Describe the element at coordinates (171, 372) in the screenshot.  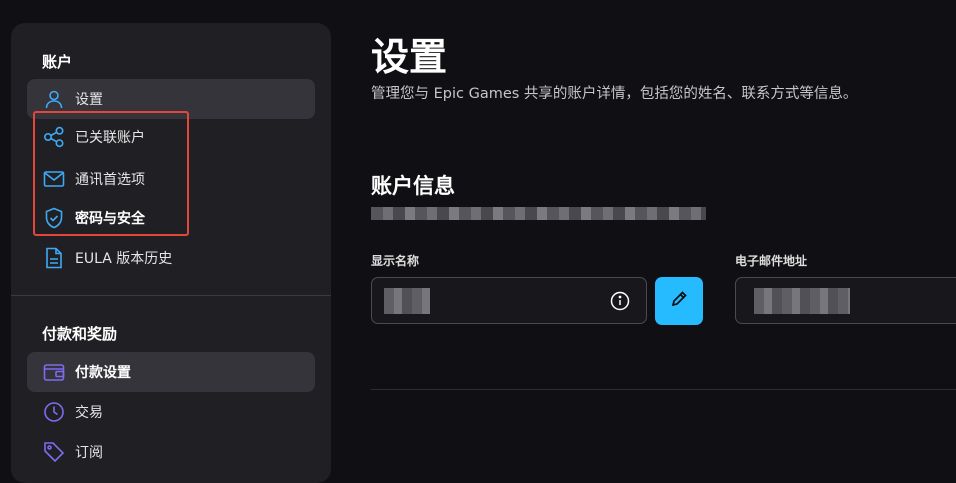
I see `sidebar-item-payment-settings: 付款设置` at that location.